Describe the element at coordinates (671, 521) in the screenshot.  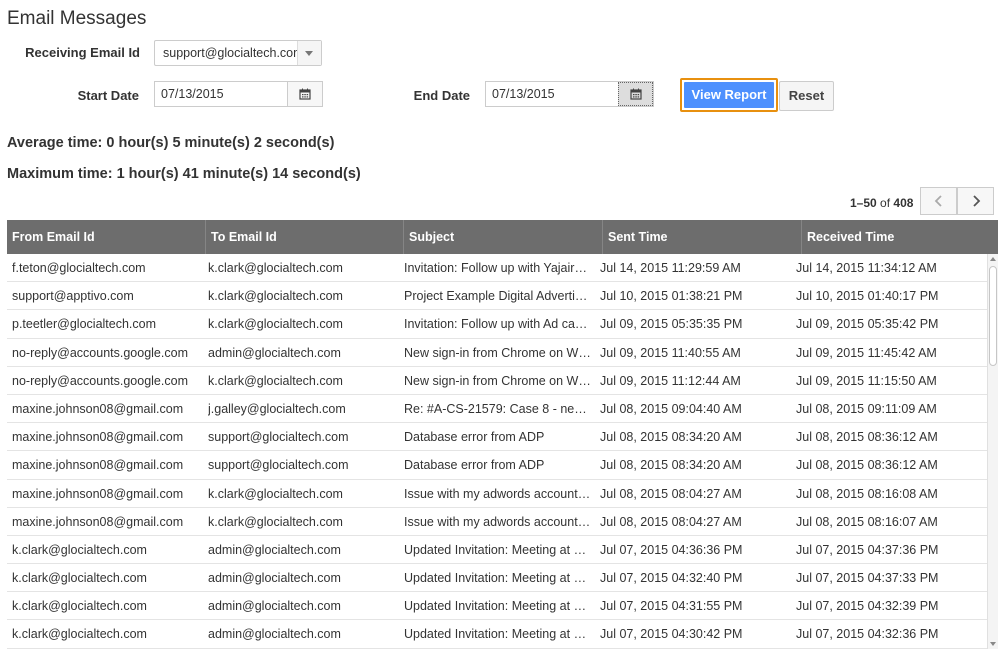
I see `cell-sent-time: Jul 08, 2015 08:04:27 AM` at that location.